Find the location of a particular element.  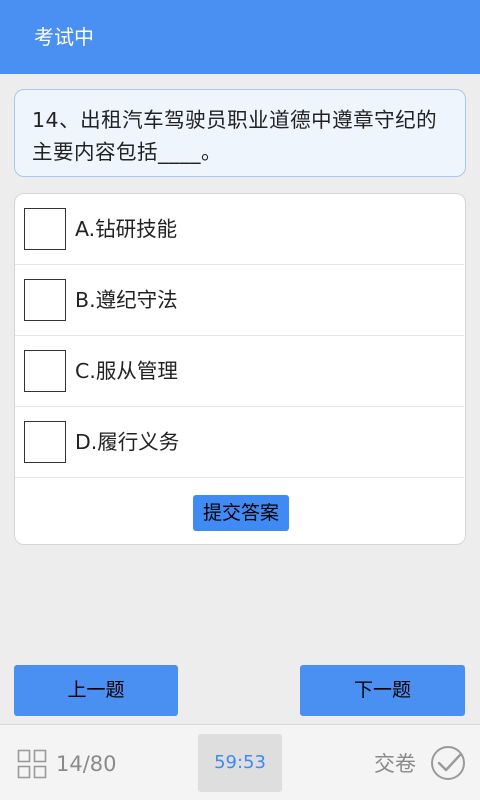

next-question-button: 下一题 is located at coordinates (382, 690).